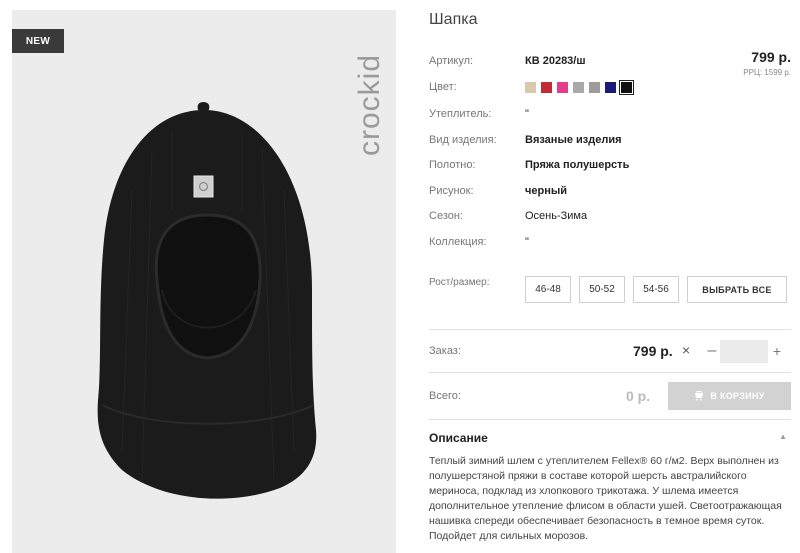 Image resolution: width=800 pixels, height=553 pixels. I want to click on pattern-value: черный, so click(546, 191).